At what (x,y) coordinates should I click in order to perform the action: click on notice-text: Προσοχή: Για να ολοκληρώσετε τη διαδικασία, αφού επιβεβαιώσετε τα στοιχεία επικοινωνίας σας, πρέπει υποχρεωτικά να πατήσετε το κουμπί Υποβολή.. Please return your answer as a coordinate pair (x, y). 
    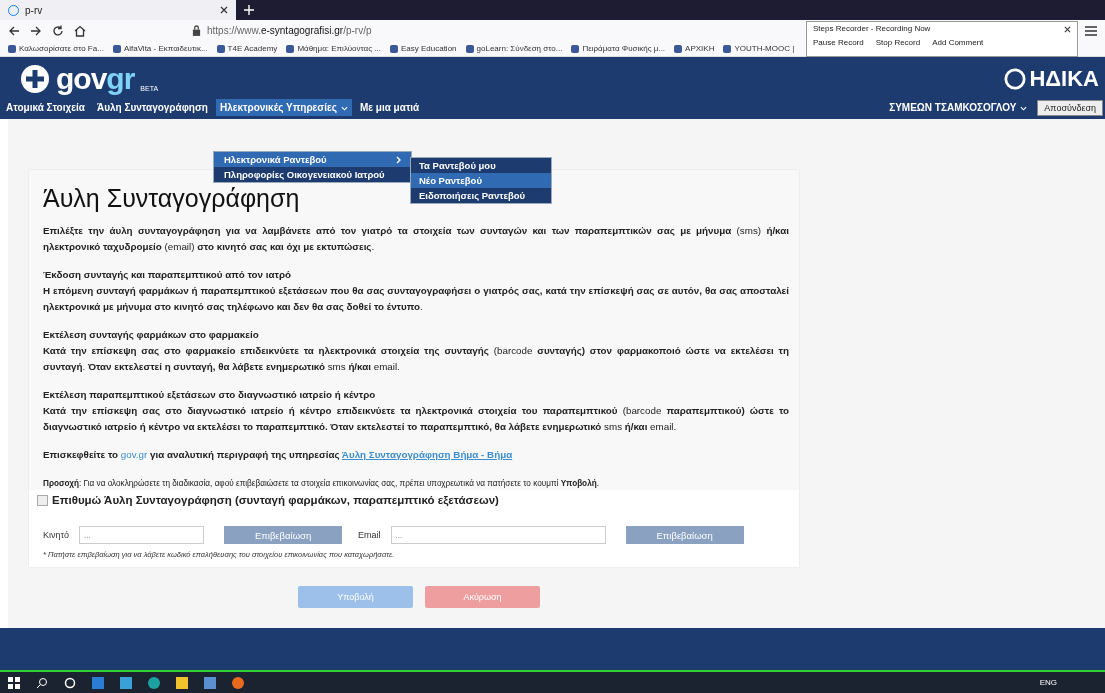
    Looking at the image, I should click on (321, 483).